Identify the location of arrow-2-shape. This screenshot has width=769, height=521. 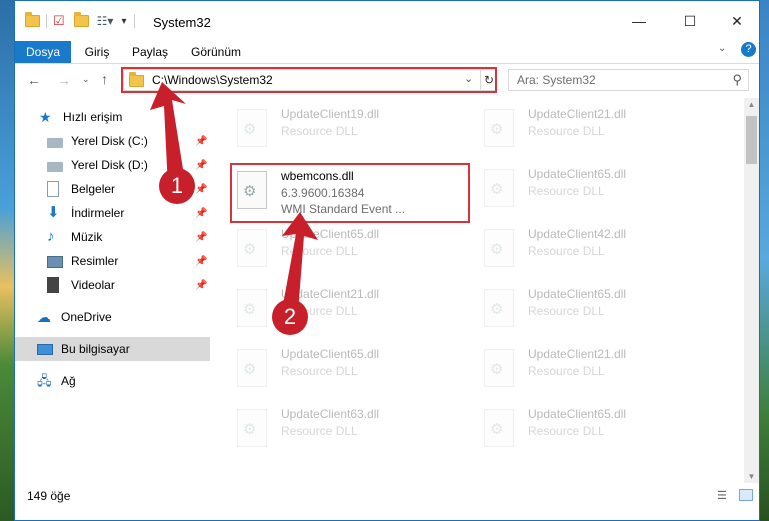
(300, 262).